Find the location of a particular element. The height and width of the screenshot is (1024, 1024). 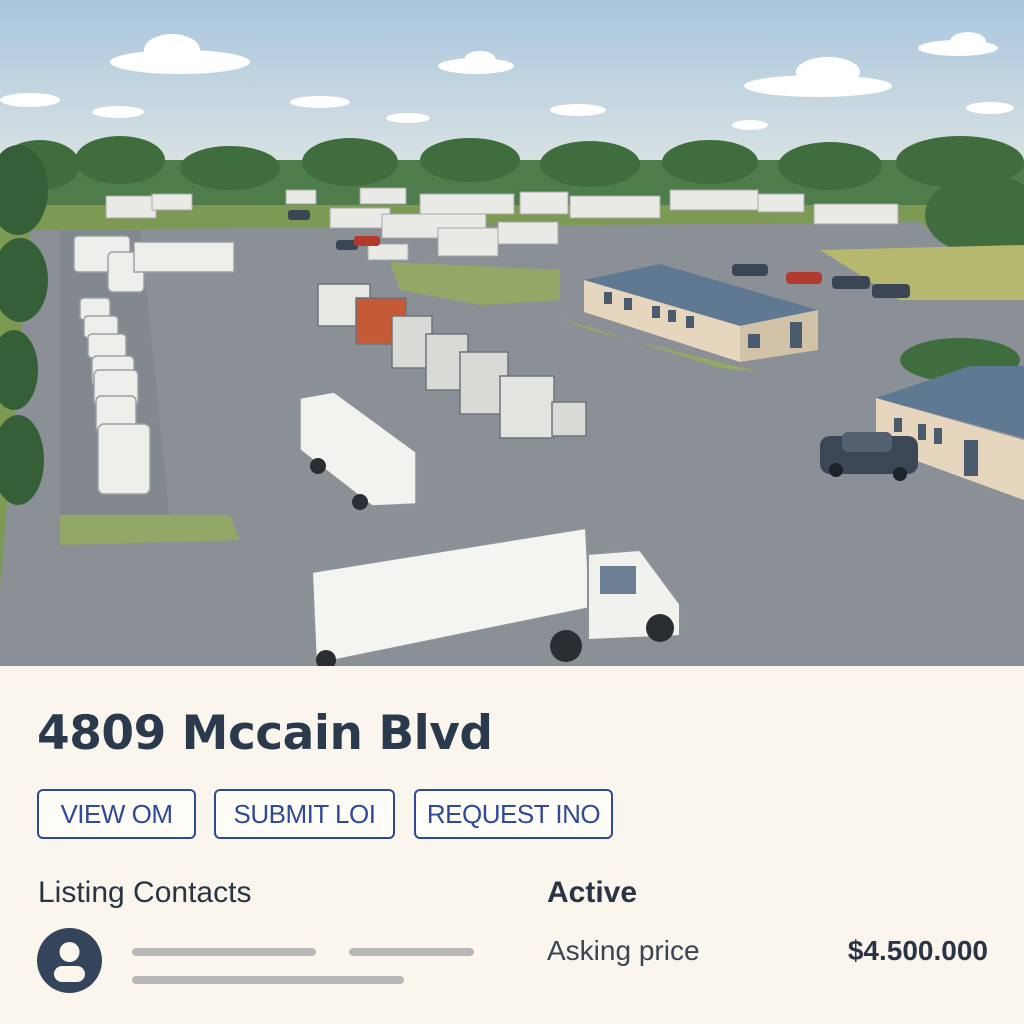

view-om-button: VIEW OM is located at coordinates (116, 814).